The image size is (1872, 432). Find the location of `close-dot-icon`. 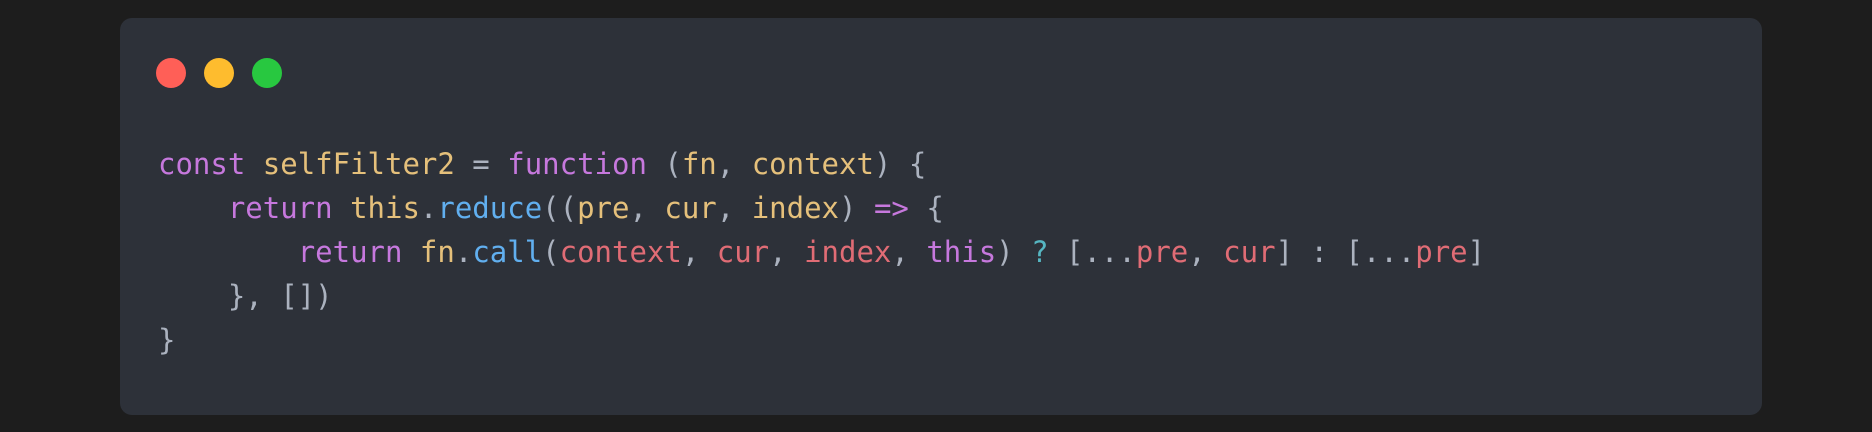

close-dot-icon is located at coordinates (171, 73).